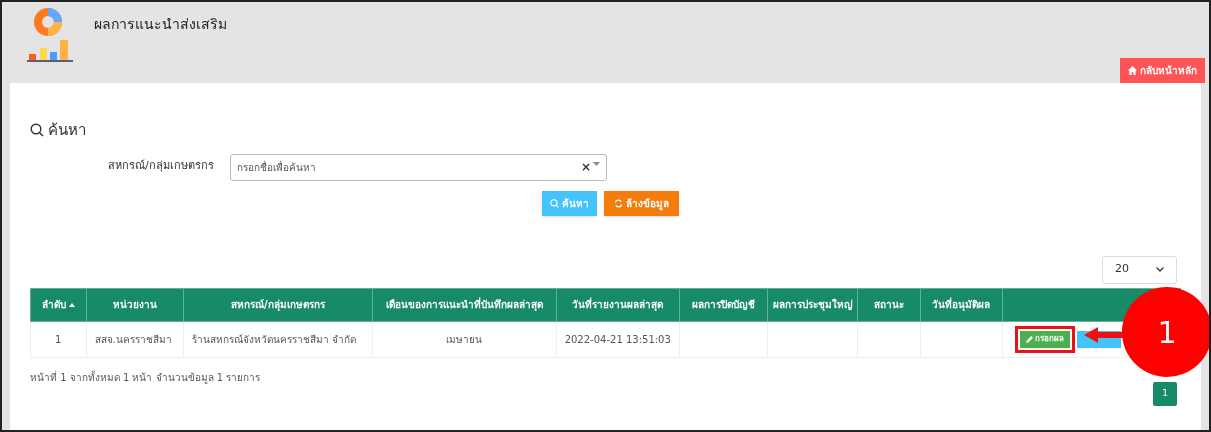 The image size is (1211, 432). I want to click on page-button: 1, so click(1165, 393).